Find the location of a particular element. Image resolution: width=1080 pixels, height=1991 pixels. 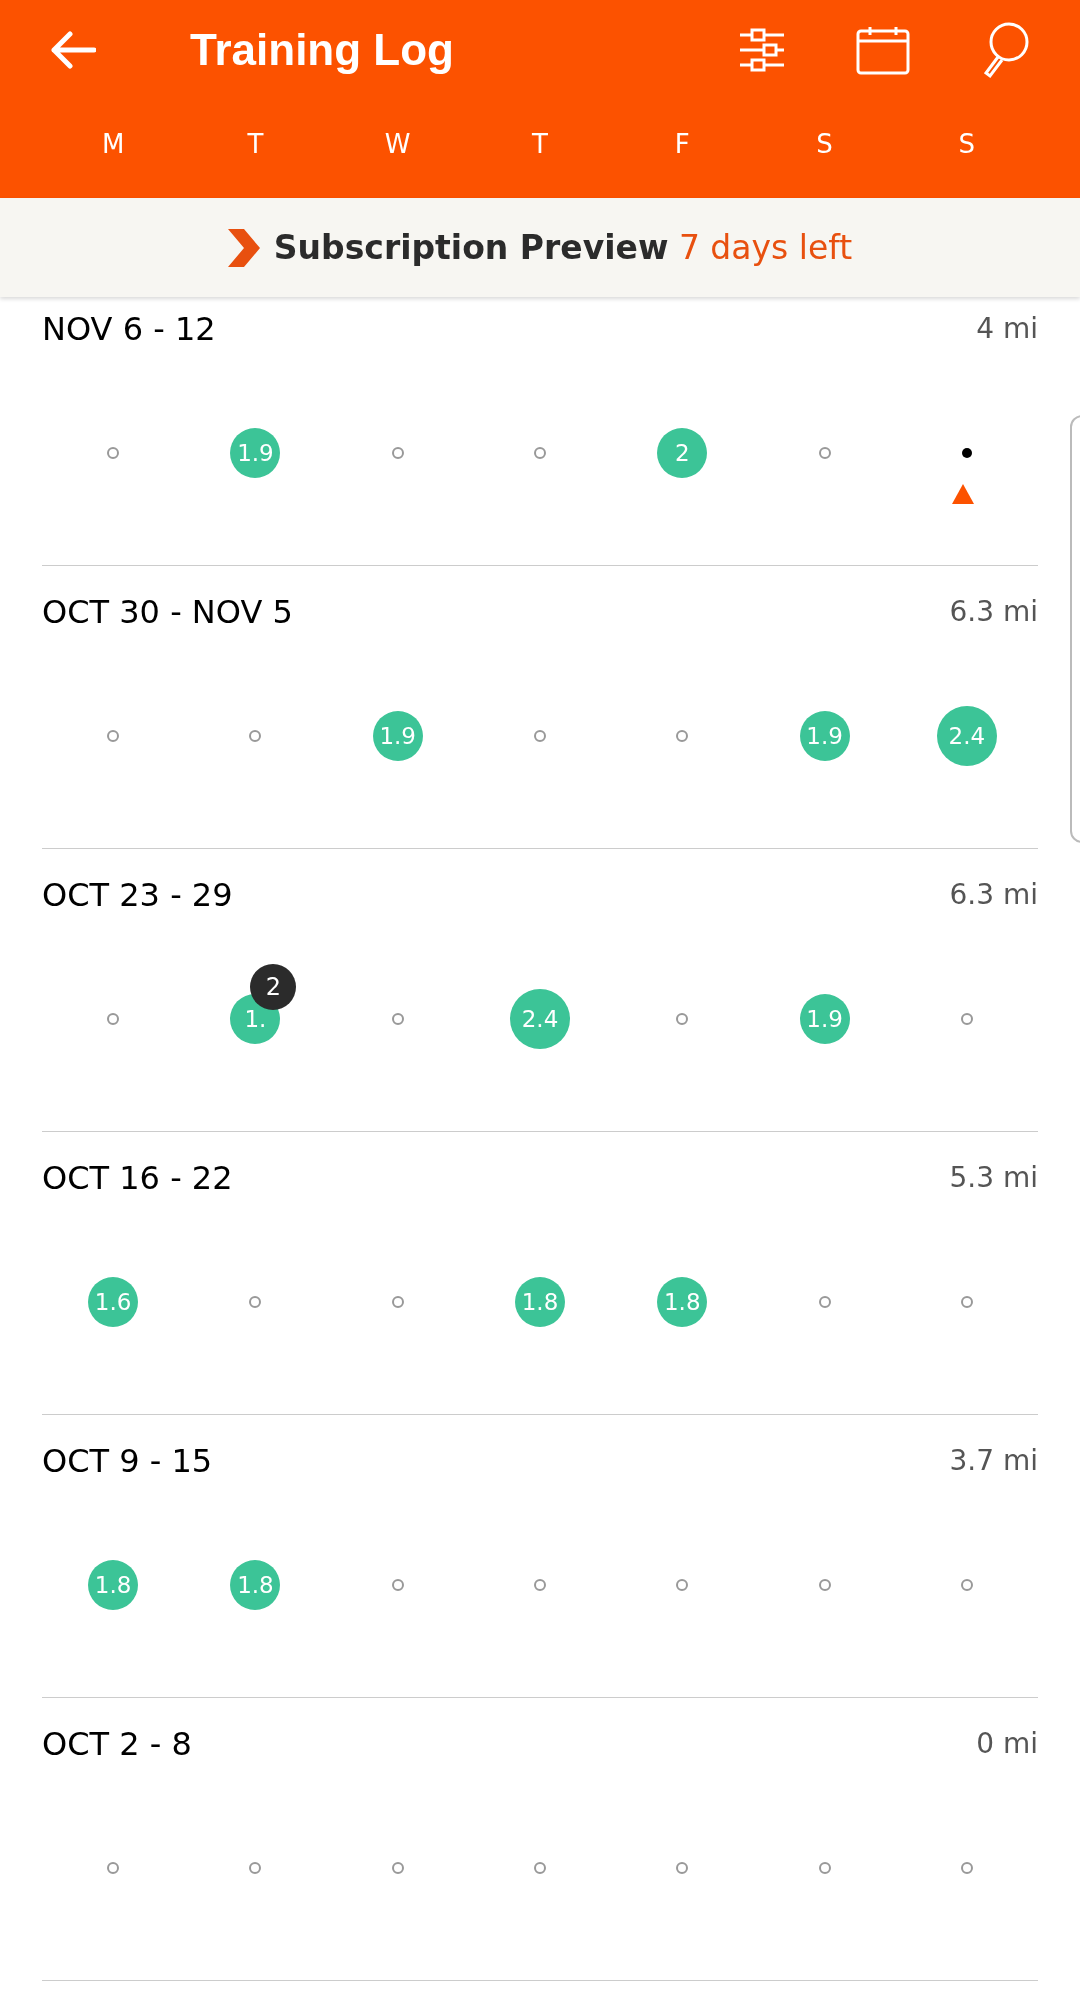

sliders-icon is located at coordinates (762, 50).